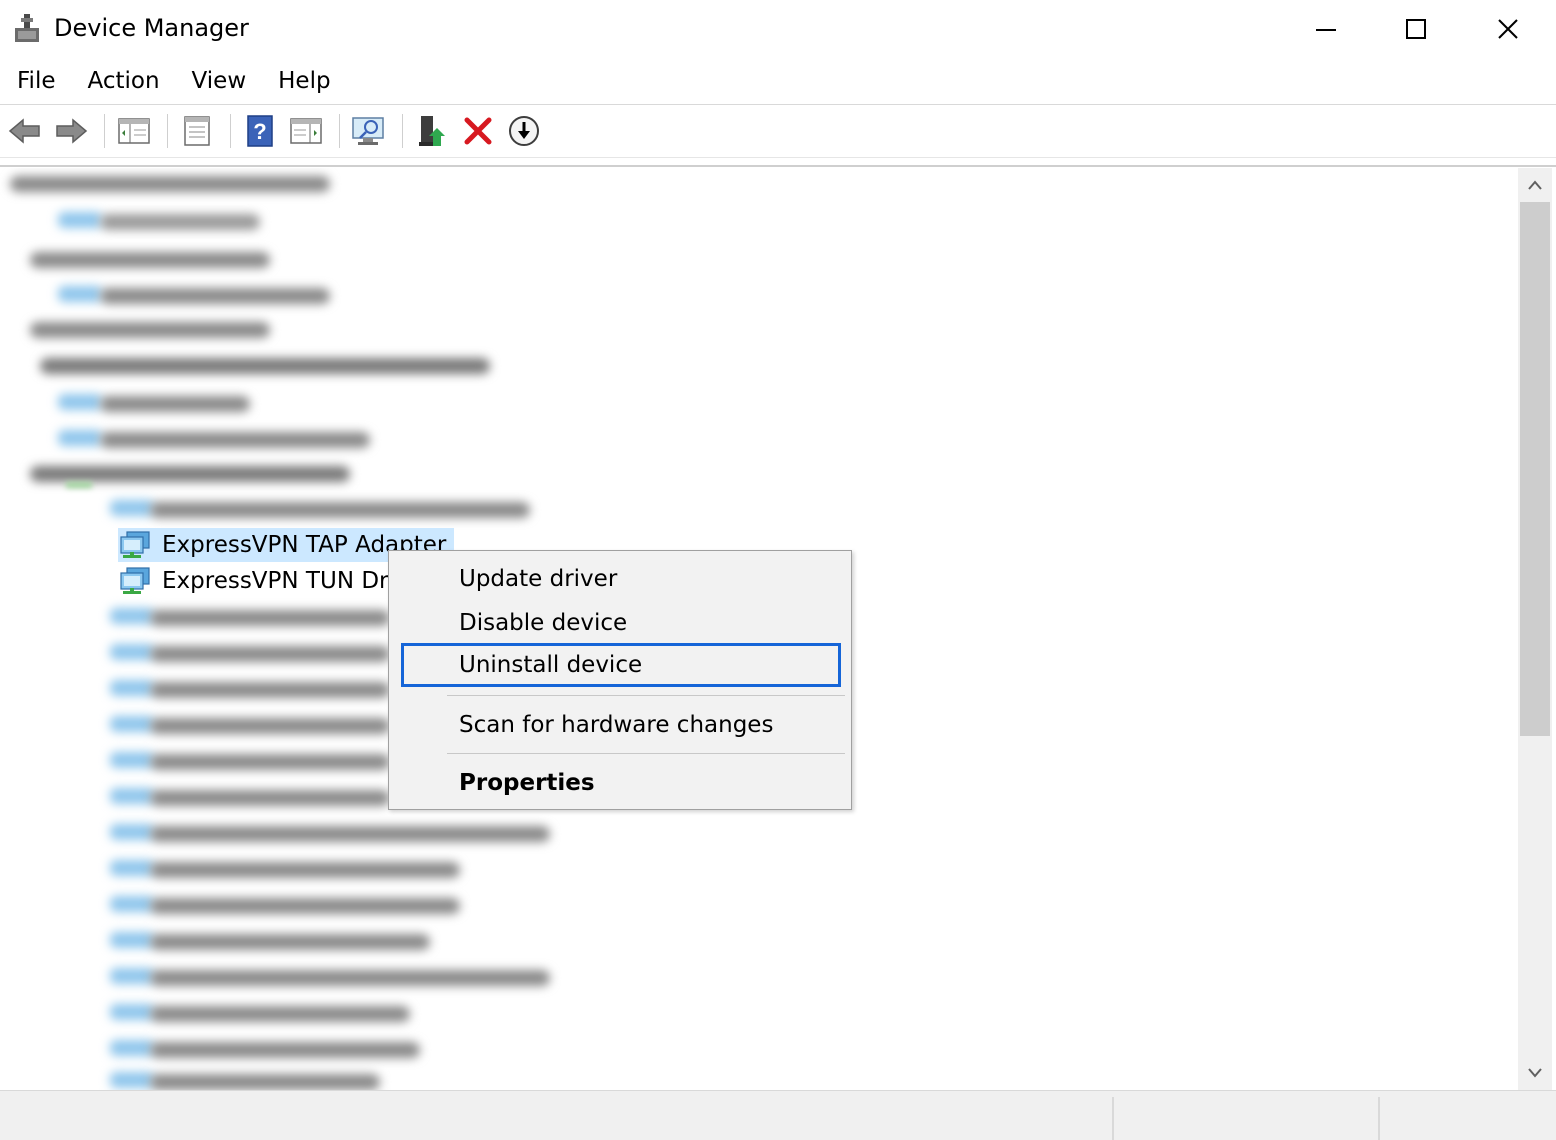  I want to click on enable-disable-icon, so click(524, 131).